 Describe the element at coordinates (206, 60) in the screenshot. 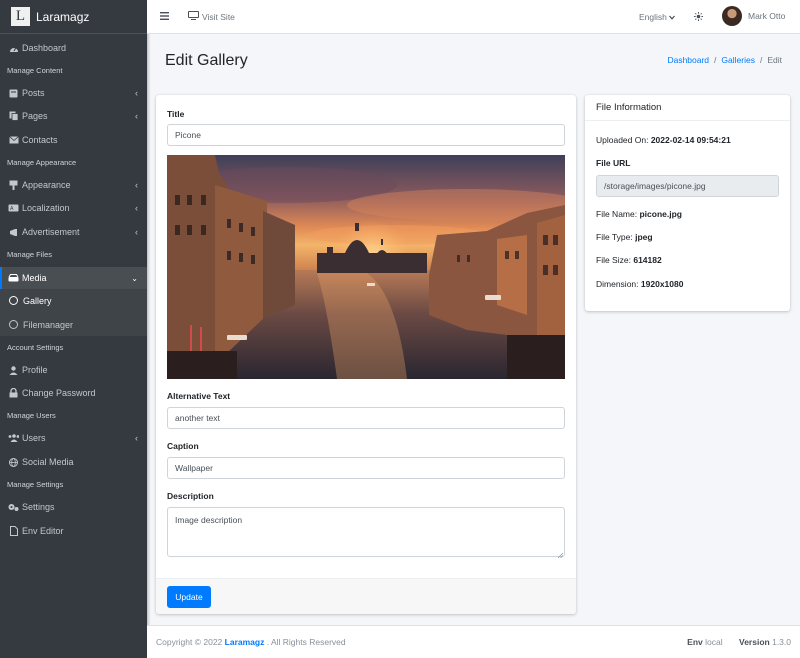

I see `page-title: Edit Gallery` at that location.